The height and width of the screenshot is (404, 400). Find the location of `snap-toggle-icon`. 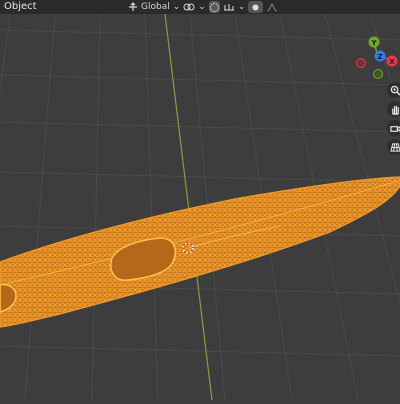

snap-toggle-icon is located at coordinates (214, 7).